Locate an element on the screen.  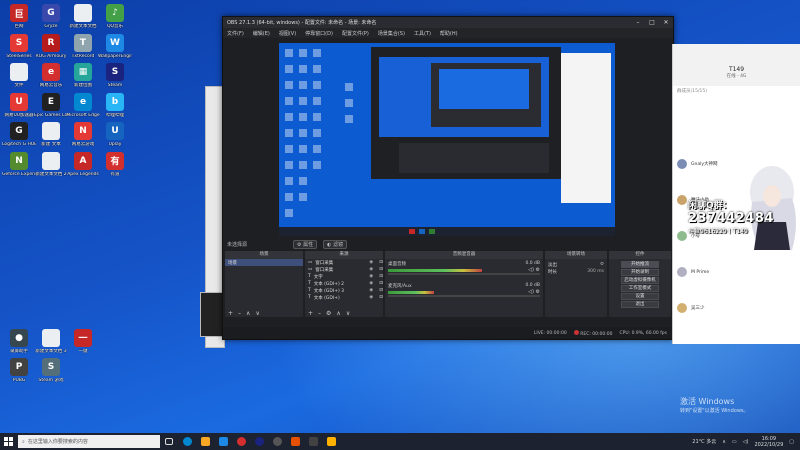
duration-value: 300 ms is located at coordinates (597, 271).